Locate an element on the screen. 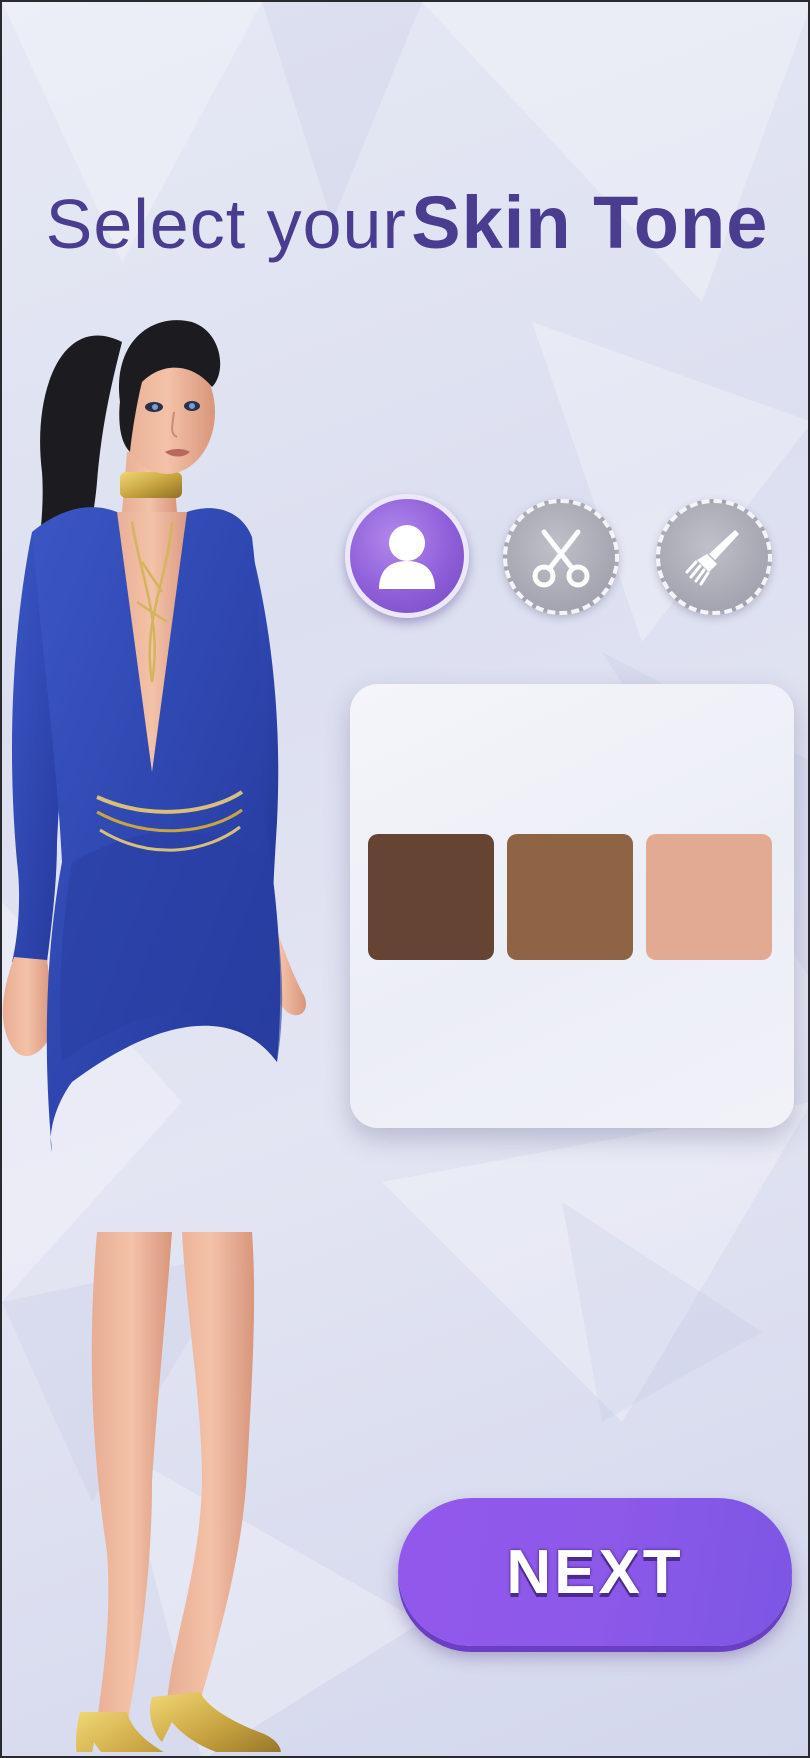  brush-icon is located at coordinates (712, 558).